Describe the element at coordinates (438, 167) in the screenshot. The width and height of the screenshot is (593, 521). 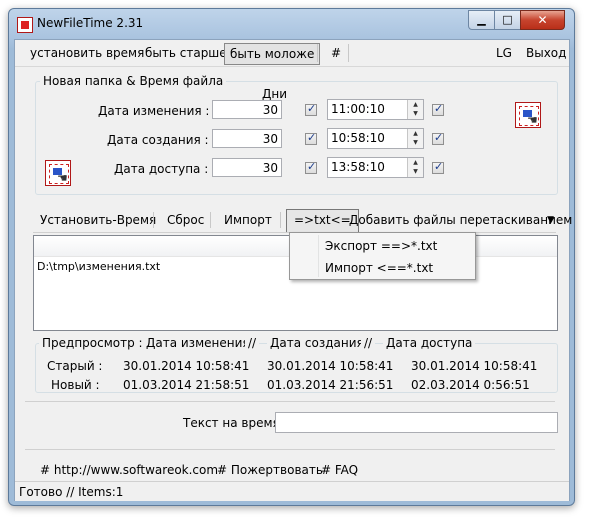
I see `access-time-checkbox` at that location.